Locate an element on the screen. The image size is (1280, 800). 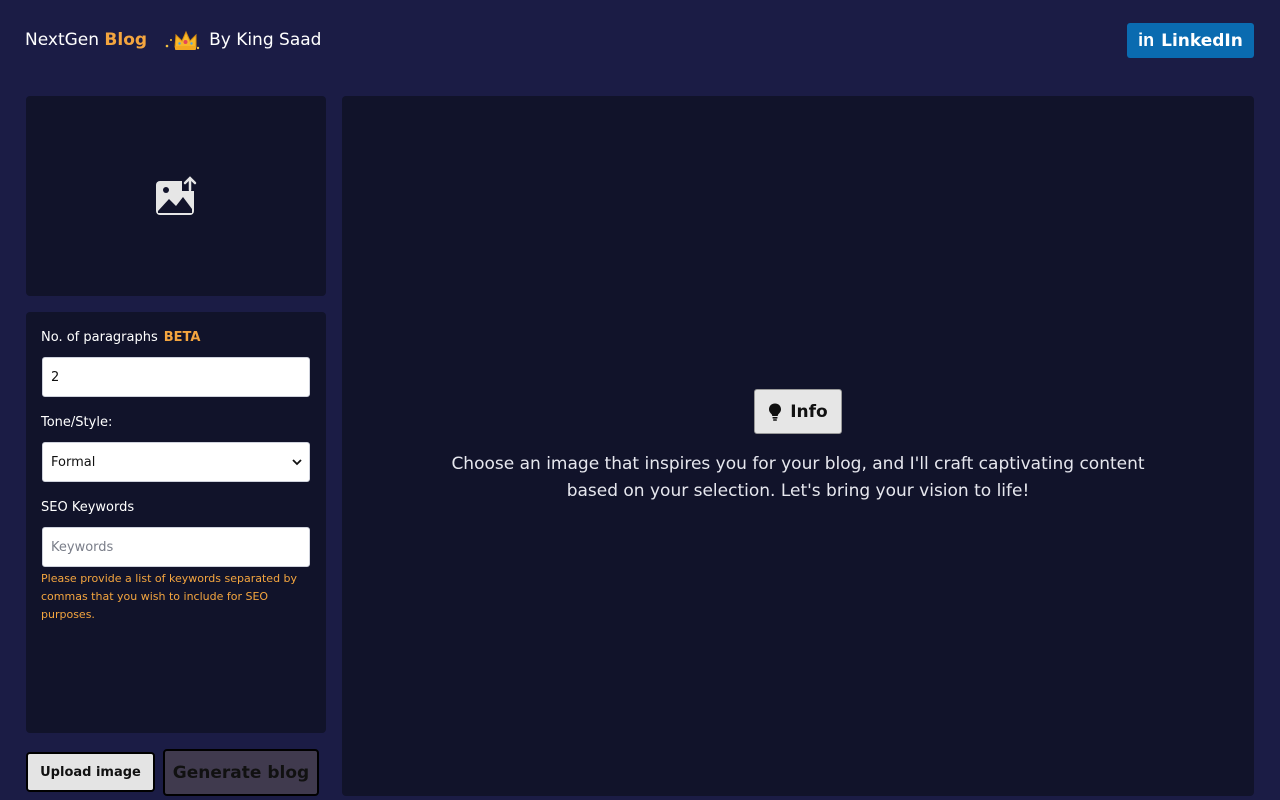
seo-keywords-input: Keywords is located at coordinates (176, 547).